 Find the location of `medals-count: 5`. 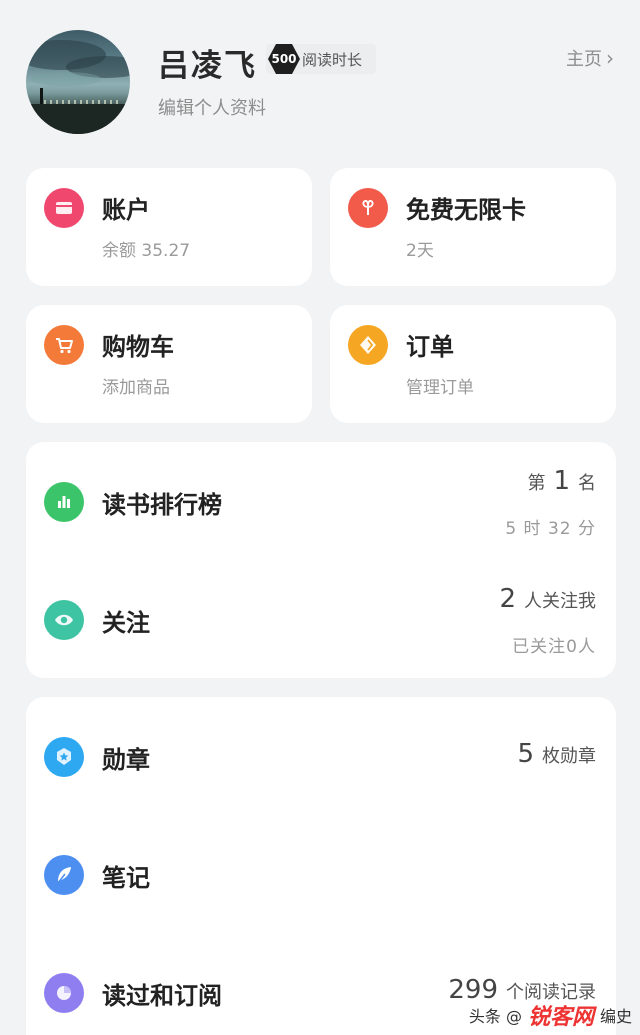

medals-count: 5 is located at coordinates (525, 754).